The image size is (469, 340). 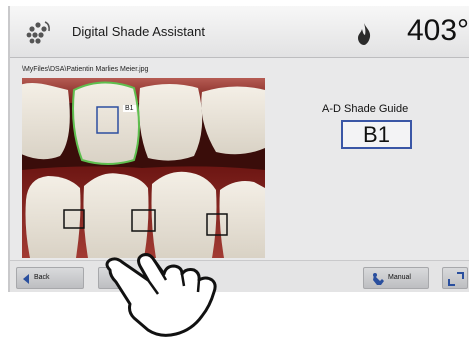 I want to click on file-path: \MyFiles\DSA\Patientin Marlies Meier.jpg, so click(x=85, y=69).